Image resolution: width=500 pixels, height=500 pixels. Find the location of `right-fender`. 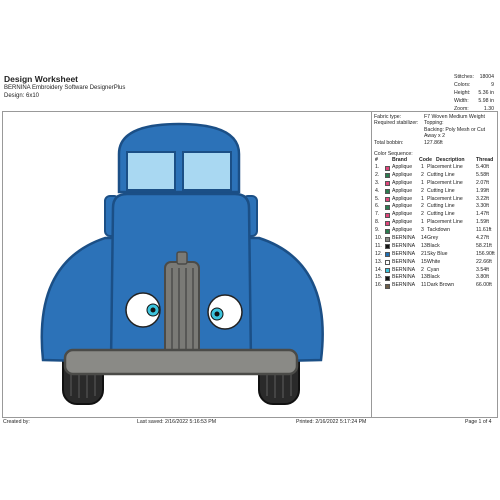

right-fender is located at coordinates (281, 300).